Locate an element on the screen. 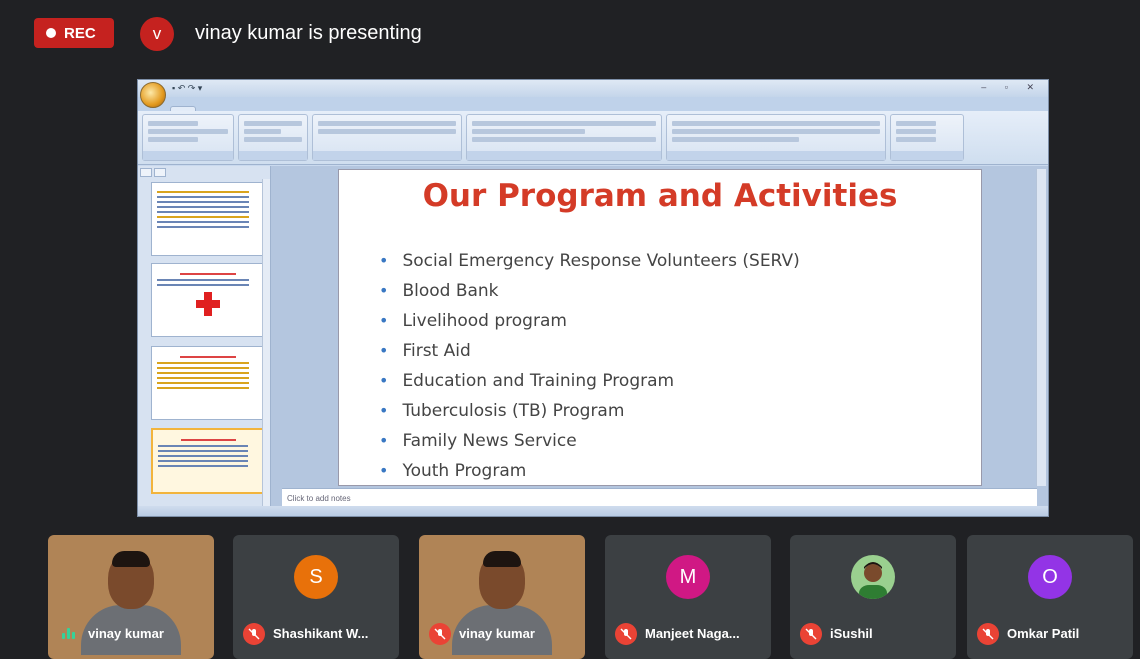 This screenshot has width=1140, height=659. participant-name: Omkar Patil is located at coordinates (1043, 633).